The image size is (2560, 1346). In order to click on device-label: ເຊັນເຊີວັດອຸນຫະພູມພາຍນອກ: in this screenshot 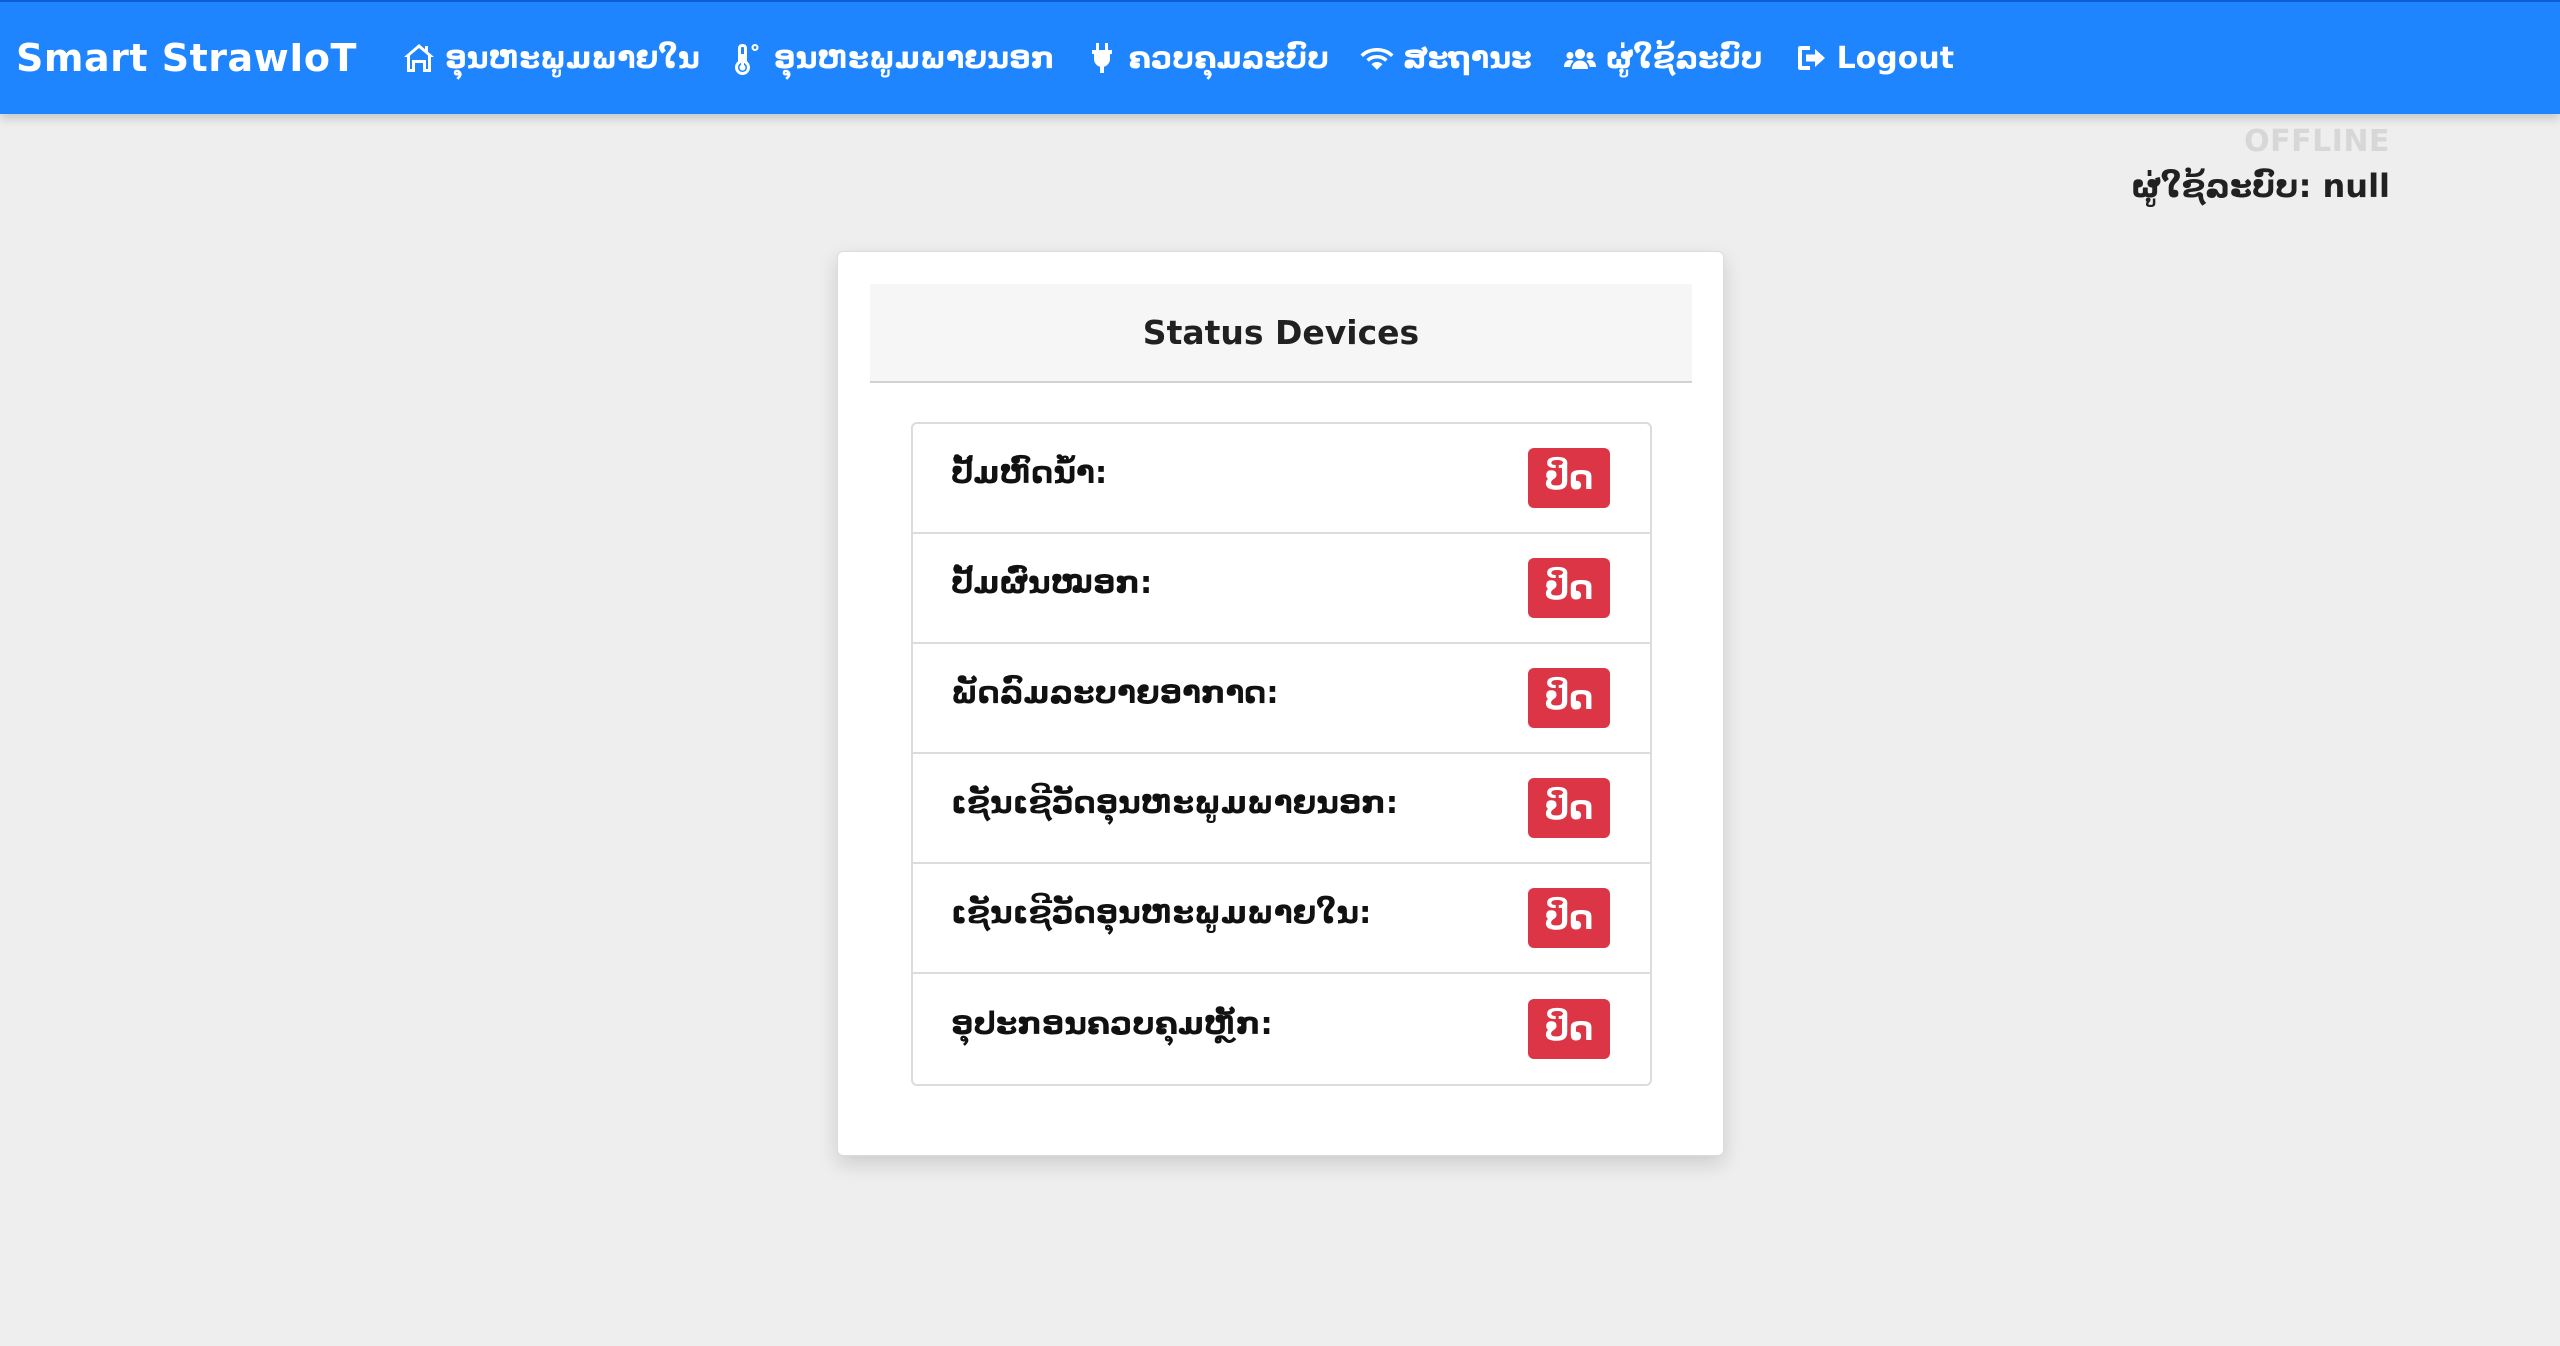, I will do `click(1175, 803)`.